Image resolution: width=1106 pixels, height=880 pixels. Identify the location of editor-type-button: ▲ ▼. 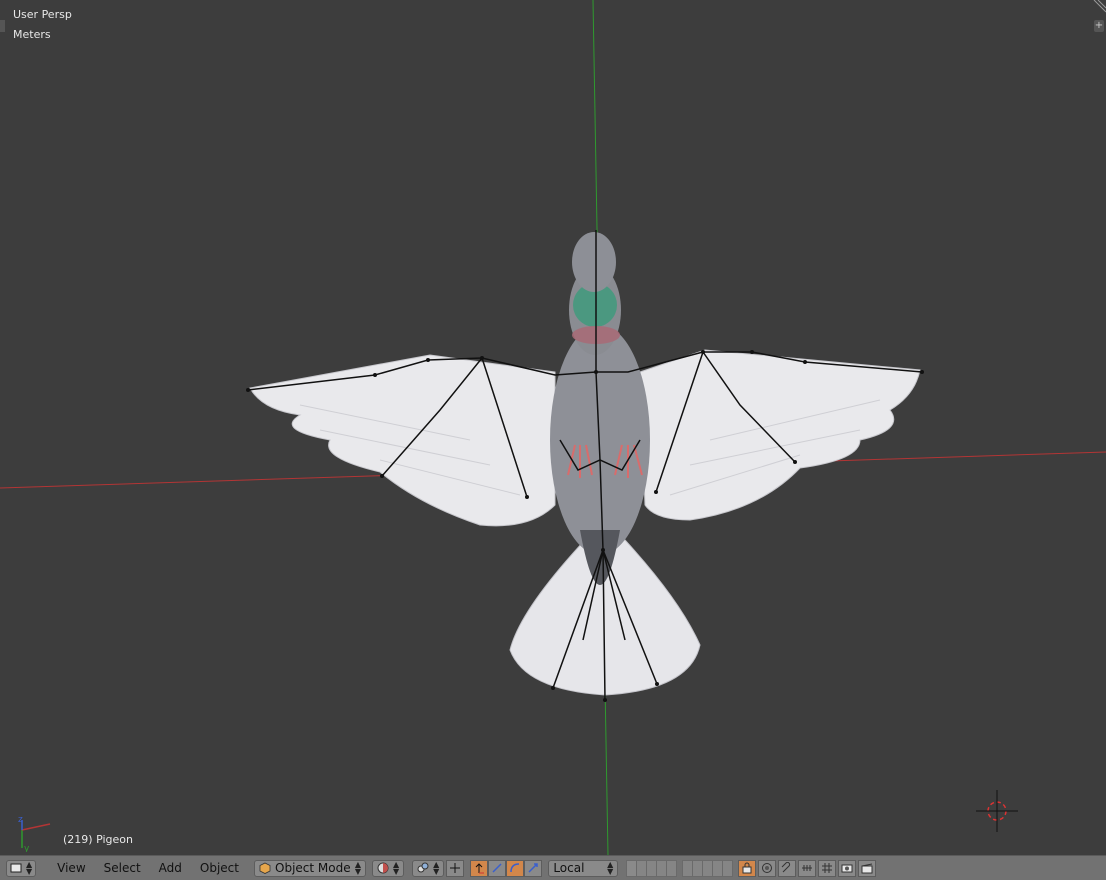
(21, 868).